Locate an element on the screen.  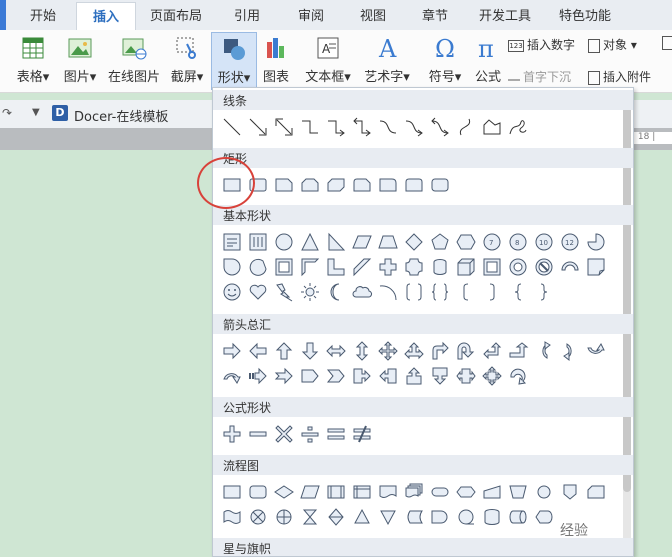
formula-button: π 公式 is located at coordinates (488, 59).